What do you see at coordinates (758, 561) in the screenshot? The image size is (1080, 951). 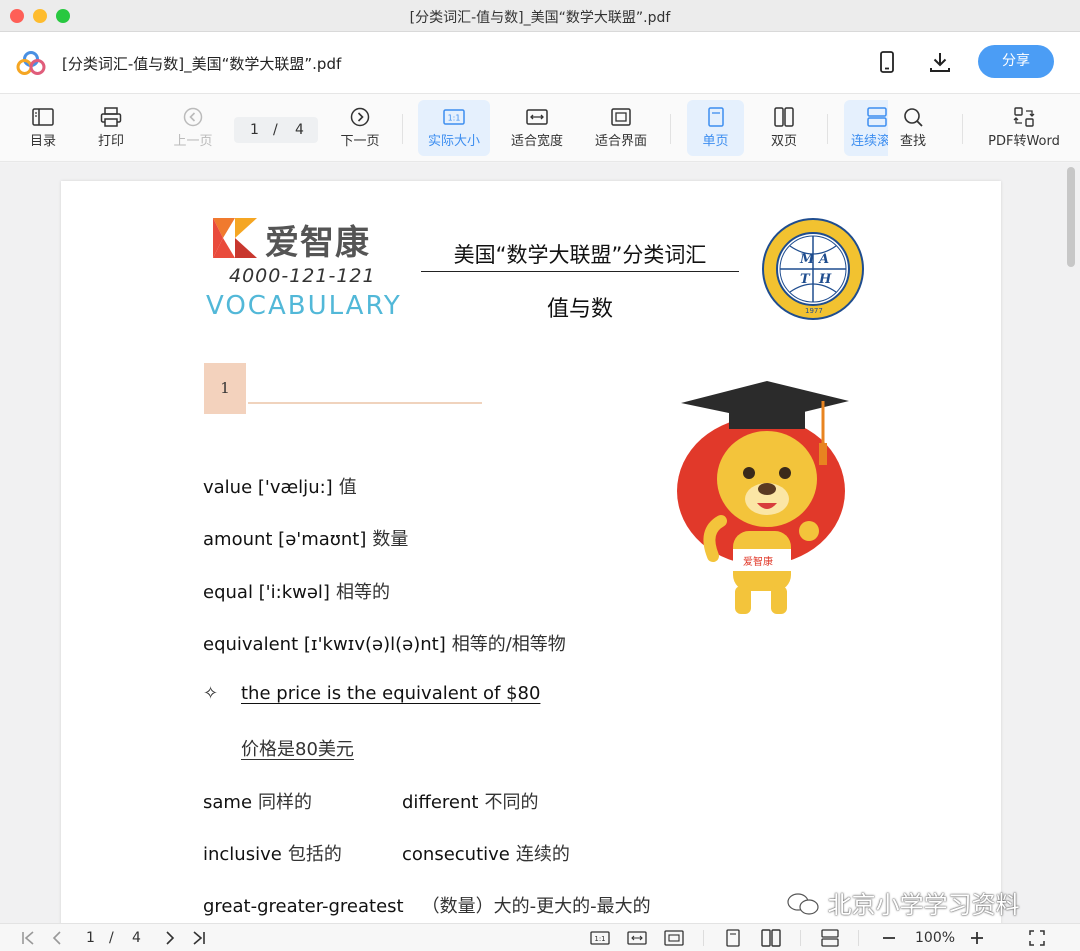 I see `svg-text: 爱智康` at bounding box center [758, 561].